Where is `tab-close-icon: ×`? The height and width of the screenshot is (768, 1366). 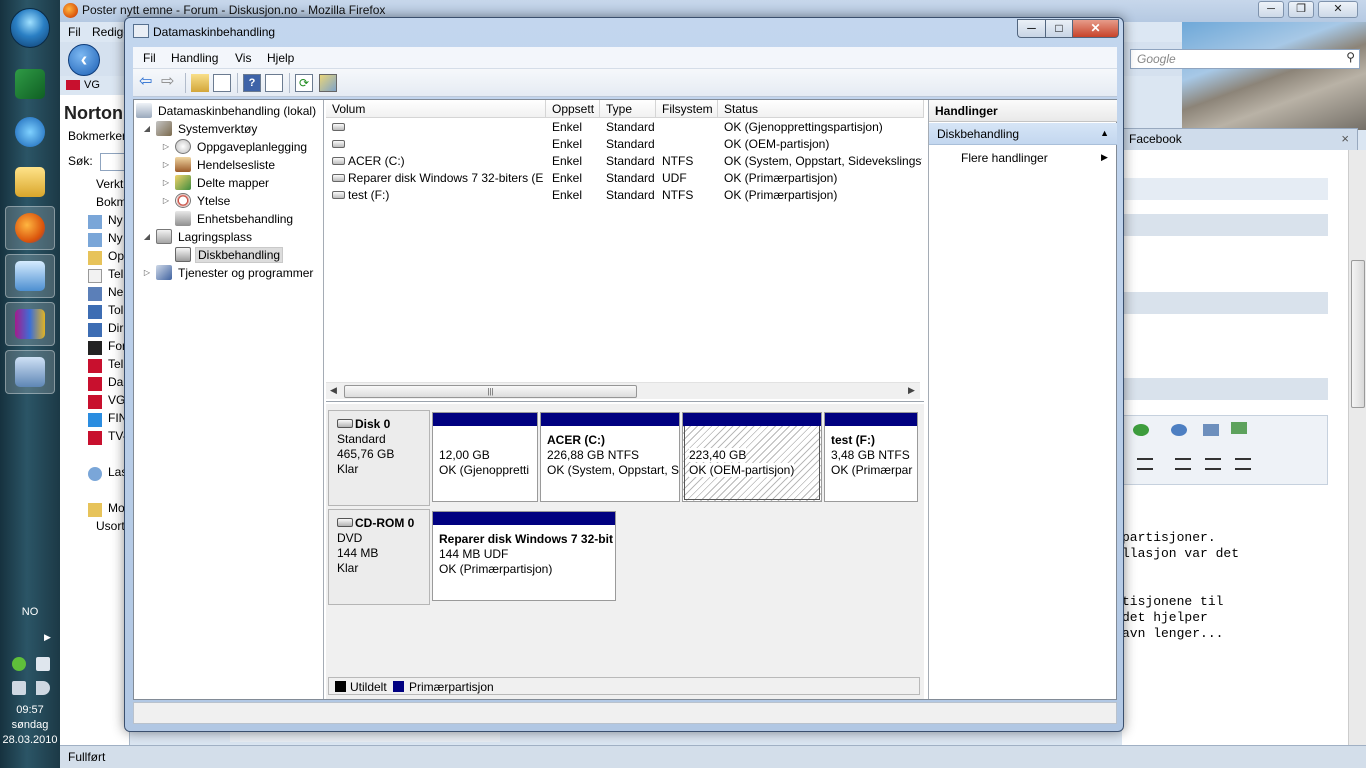 tab-close-icon: × is located at coordinates (1345, 138).